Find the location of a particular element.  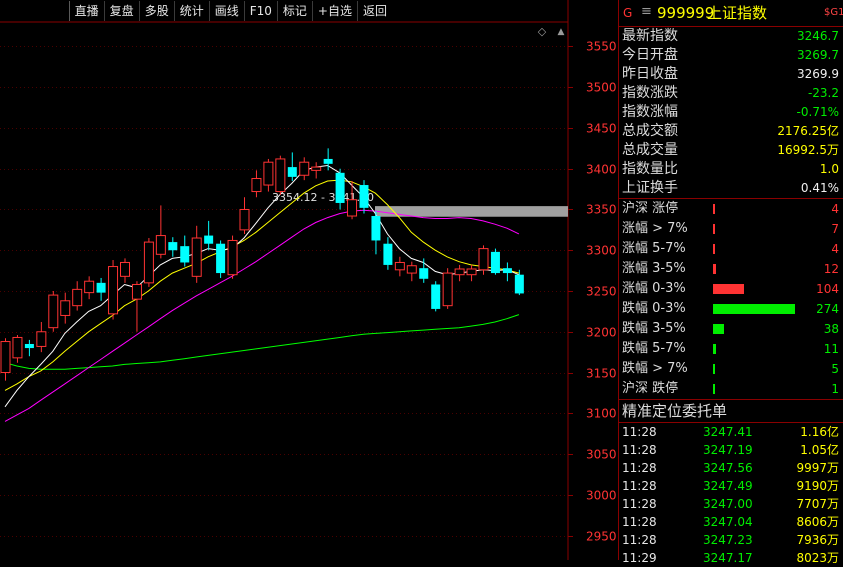

quote-header: G ≡ 999999 上证指数 $G1 is located at coordinates (731, 13).